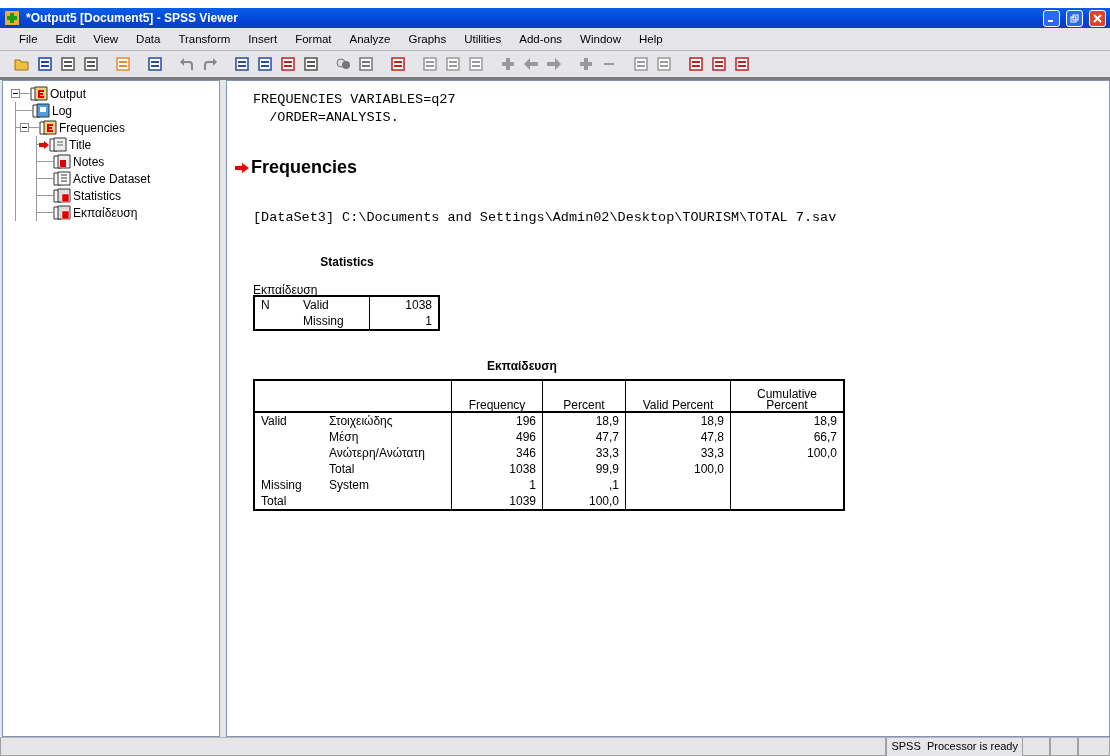  Describe the element at coordinates (62, 110) in the screenshot. I see `outline-item: Log` at that location.